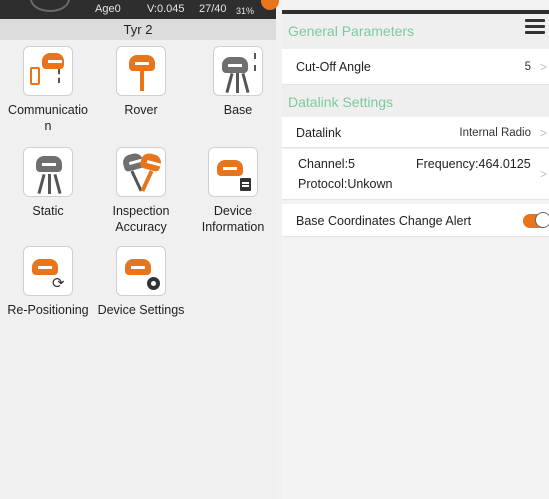  I want to click on protocol-text: Protocol:Unkown, so click(345, 184).